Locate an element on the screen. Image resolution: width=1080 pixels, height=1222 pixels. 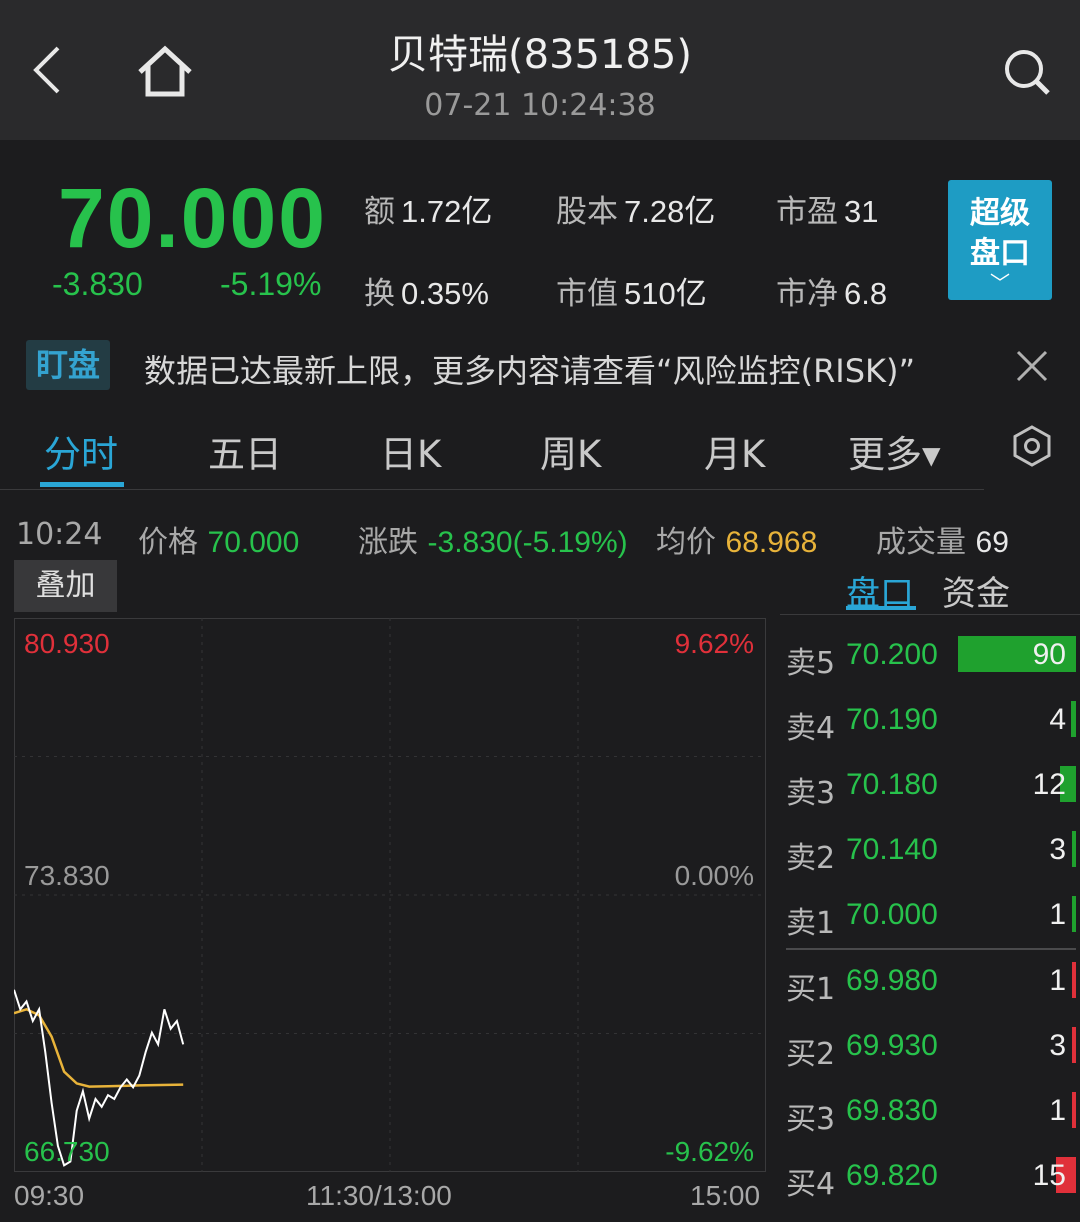
order-price: 70.200 is located at coordinates (892, 654).